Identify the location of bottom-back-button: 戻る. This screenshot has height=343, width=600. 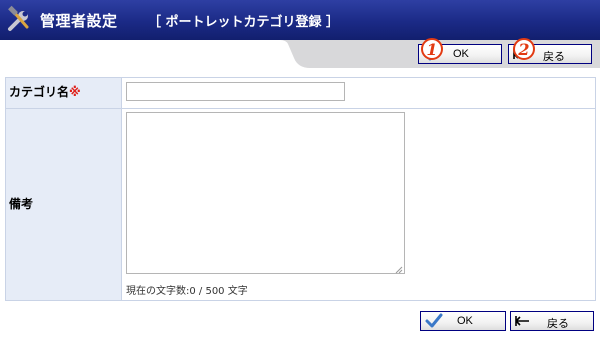
(552, 321).